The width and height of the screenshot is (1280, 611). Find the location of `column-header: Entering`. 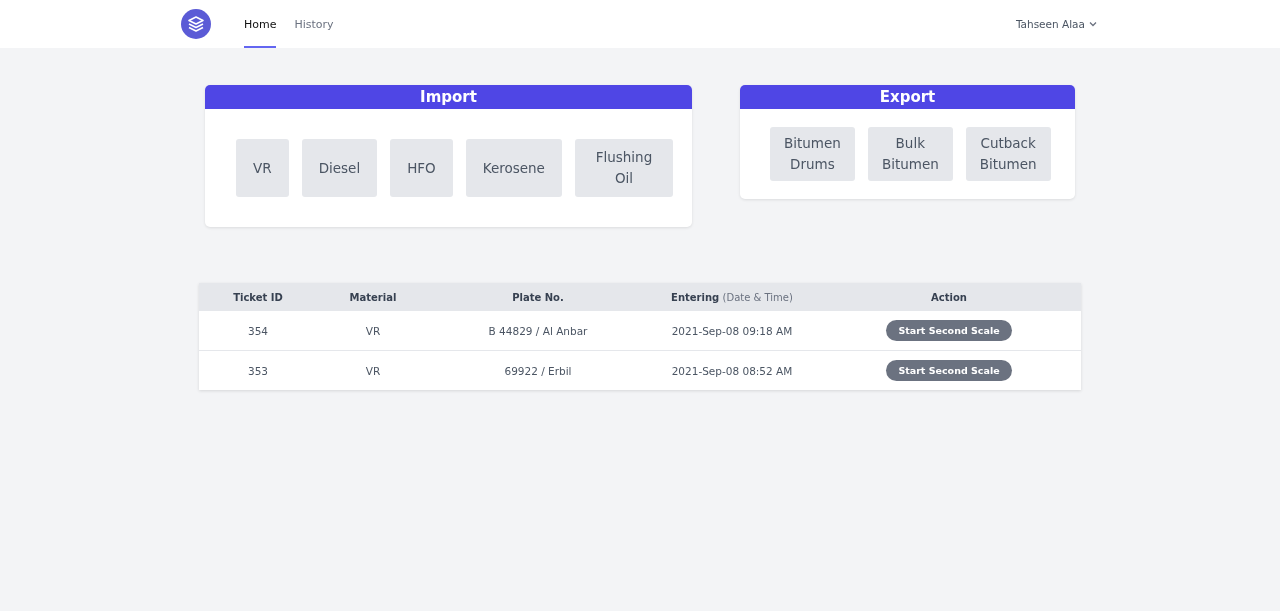

column-header: Entering is located at coordinates (695, 297).